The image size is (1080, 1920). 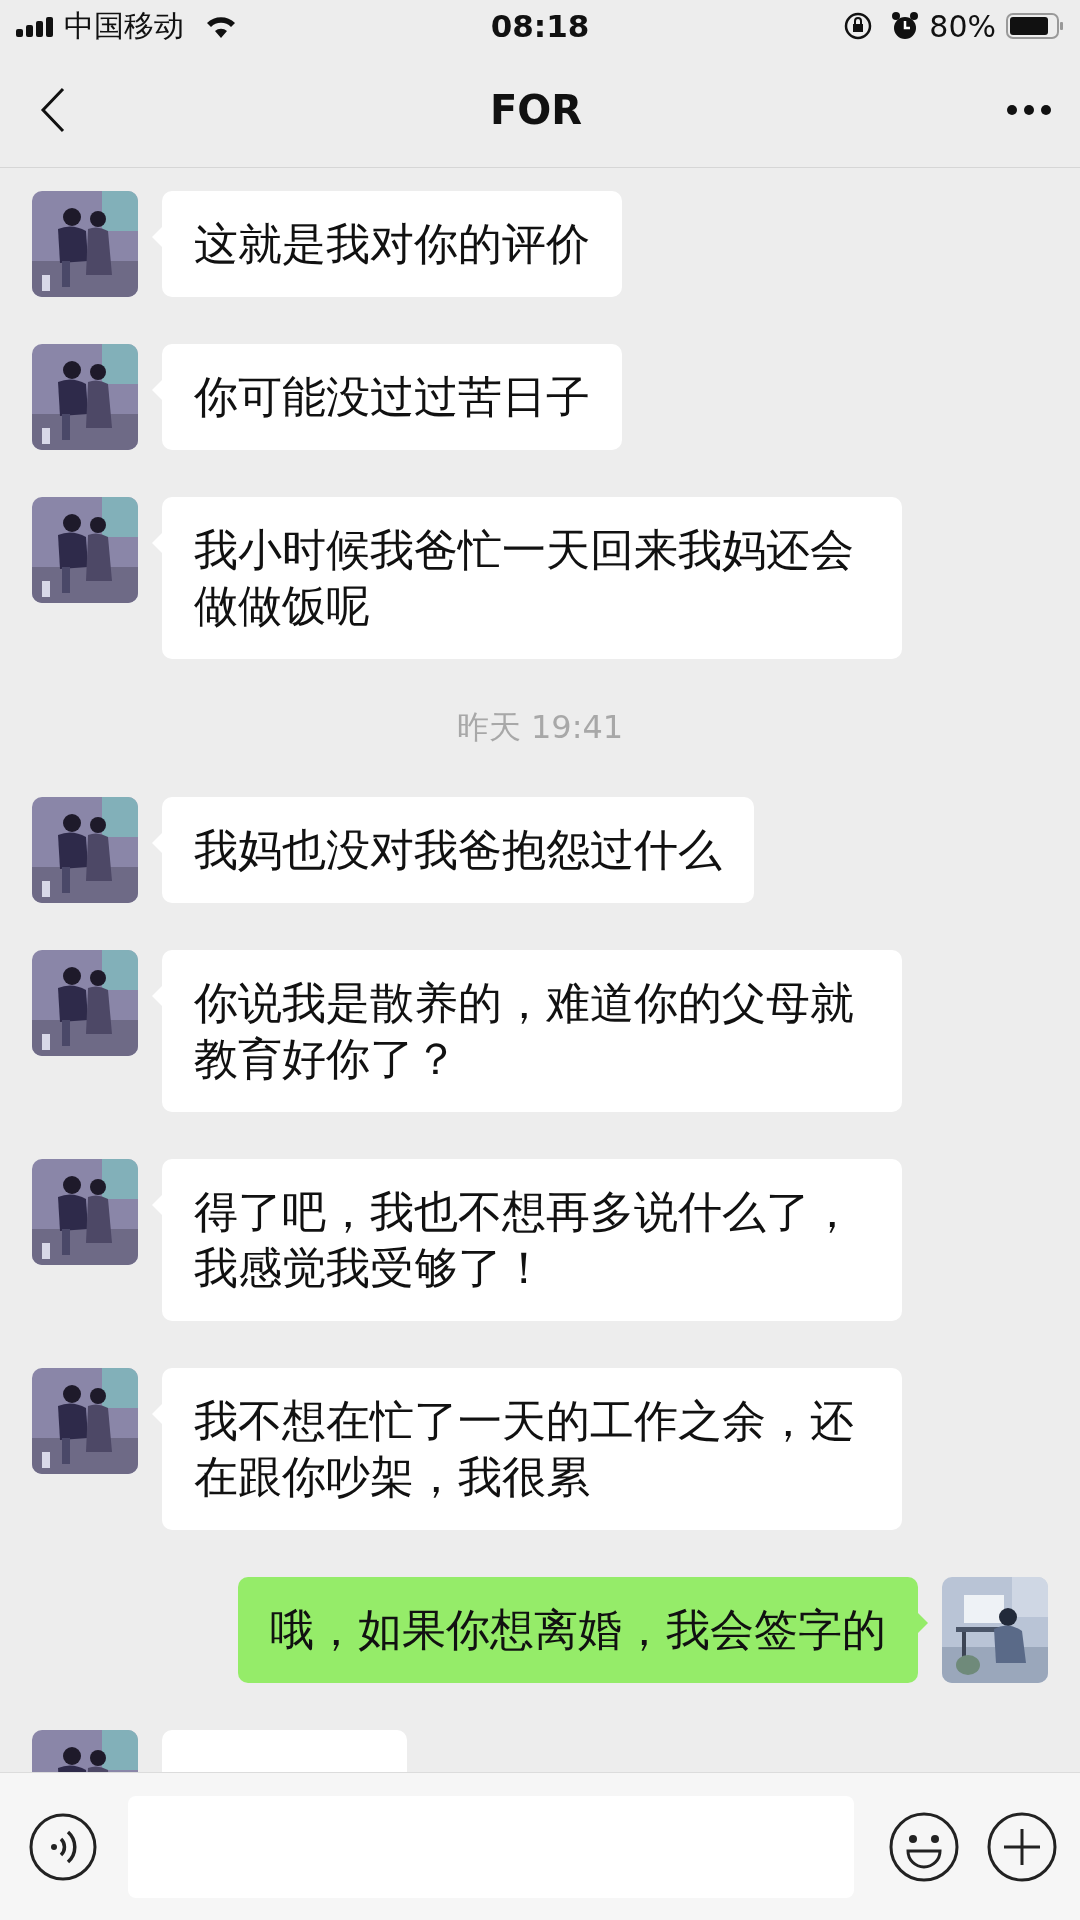 What do you see at coordinates (63, 1846) in the screenshot?
I see `voice-icon` at bounding box center [63, 1846].